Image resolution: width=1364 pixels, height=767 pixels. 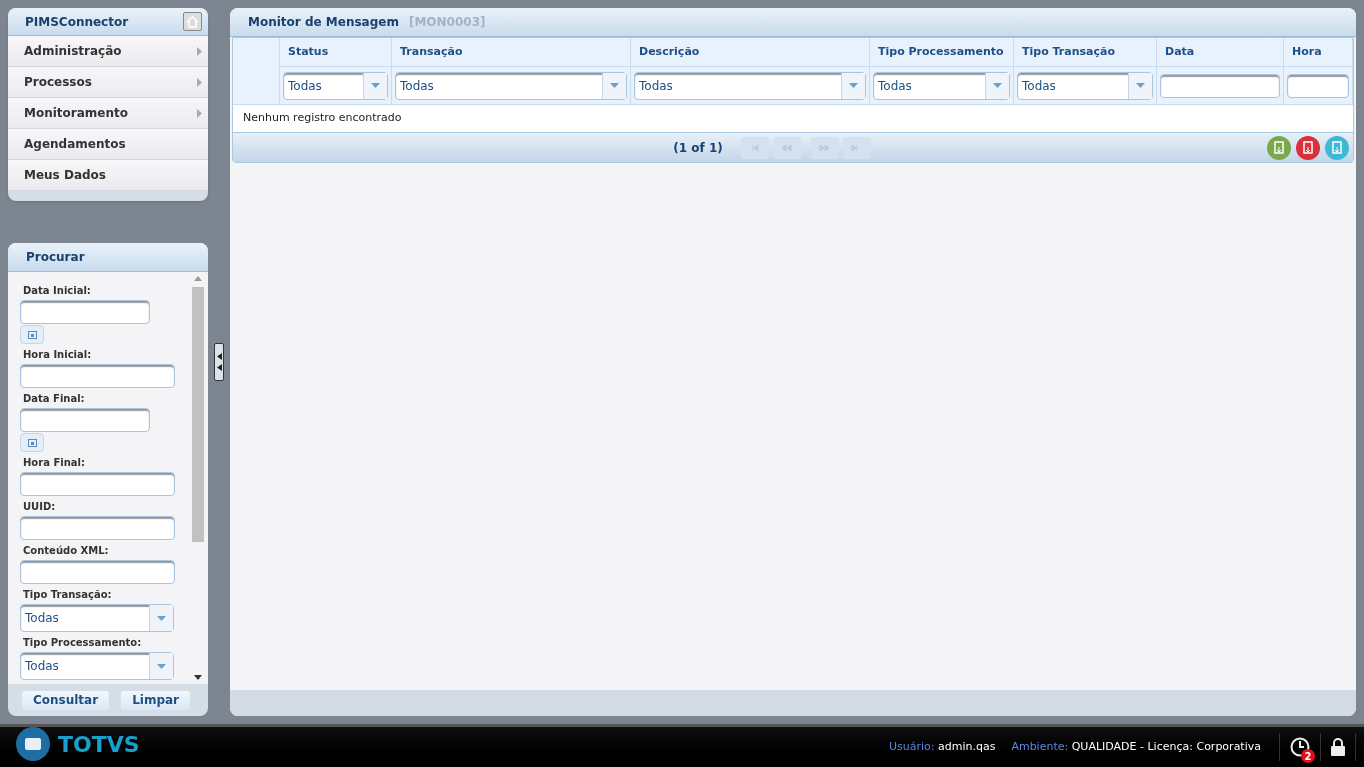 What do you see at coordinates (82, 643) in the screenshot?
I see `field-label: Tipo Processamento:` at bounding box center [82, 643].